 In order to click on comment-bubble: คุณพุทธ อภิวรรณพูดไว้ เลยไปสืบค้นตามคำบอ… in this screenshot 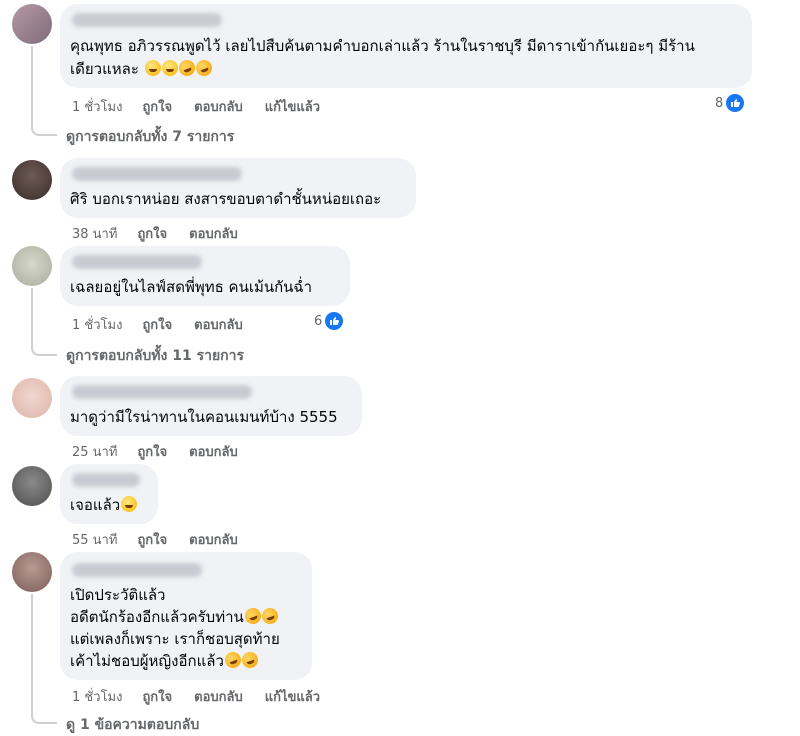, I will do `click(406, 46)`.